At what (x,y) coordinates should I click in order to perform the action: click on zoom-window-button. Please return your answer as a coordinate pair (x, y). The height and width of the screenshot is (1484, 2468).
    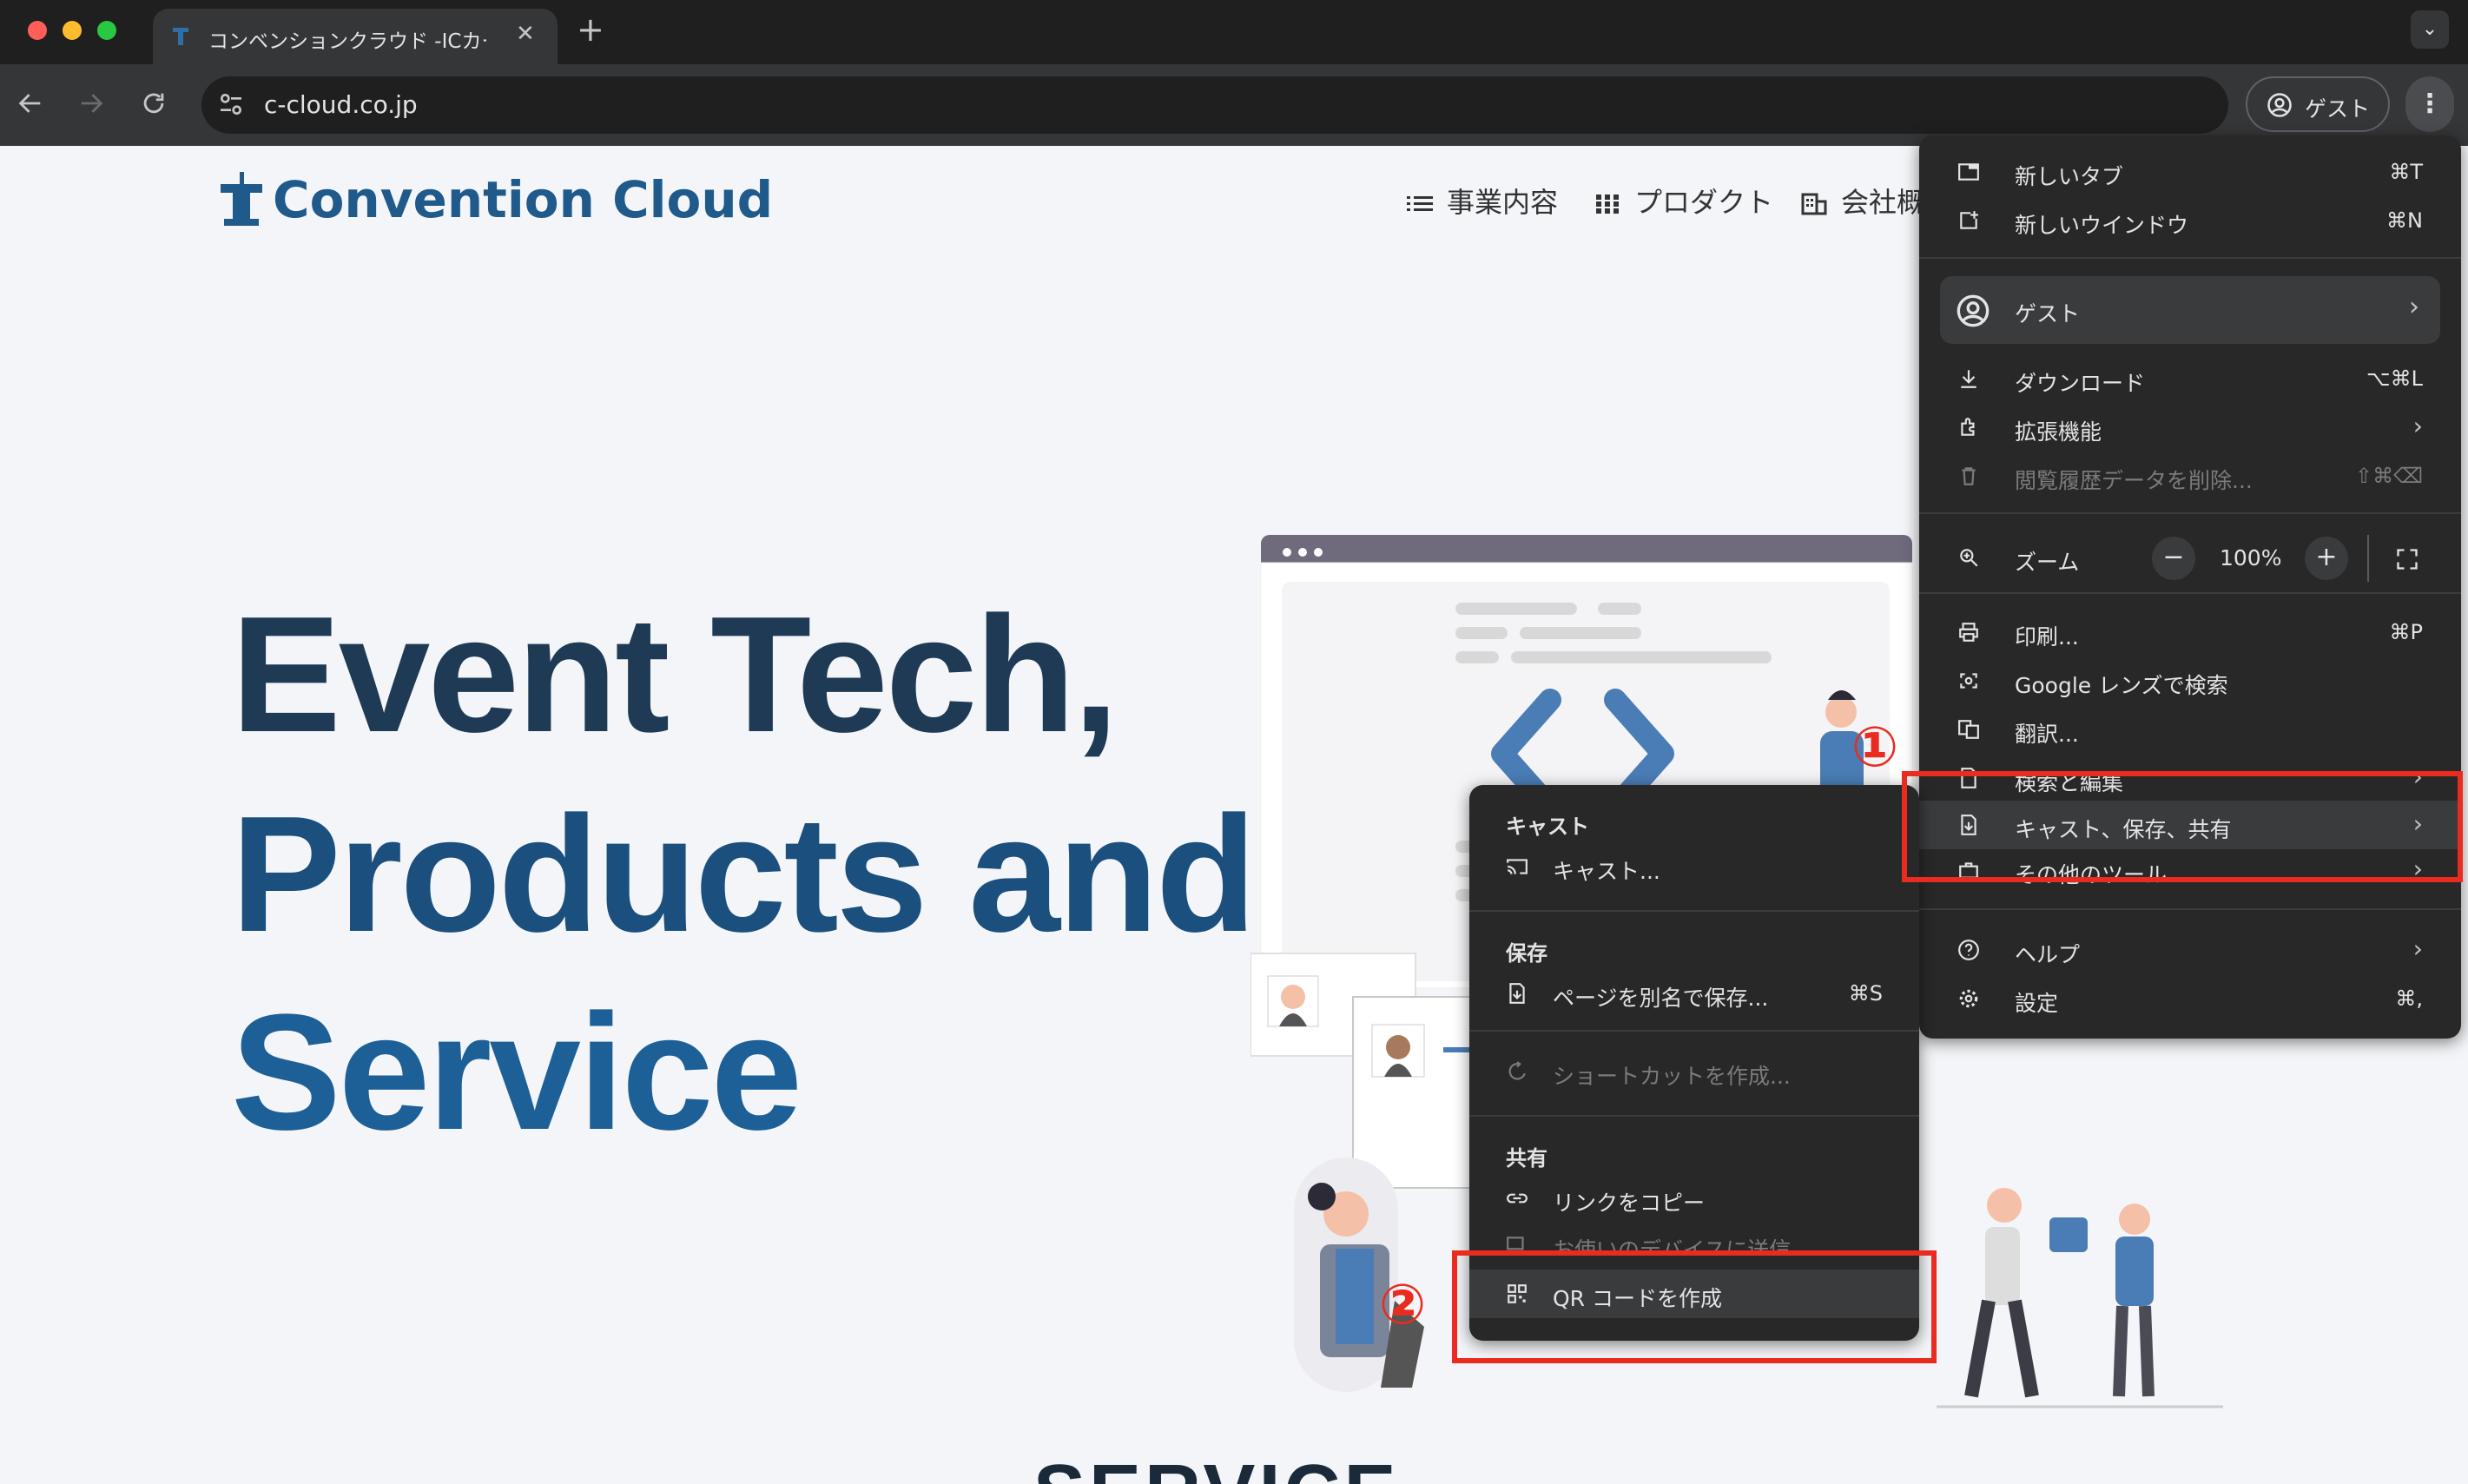
    Looking at the image, I should click on (106, 30).